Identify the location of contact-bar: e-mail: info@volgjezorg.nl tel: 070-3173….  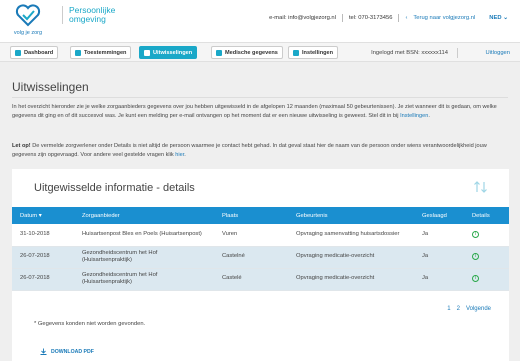
(388, 18).